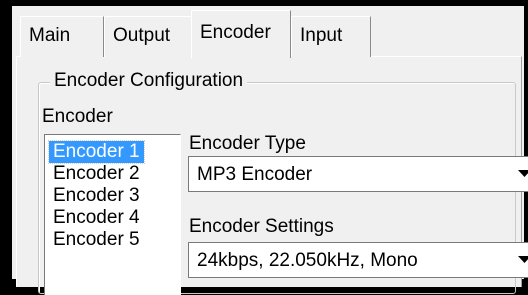 Image resolution: width=528 pixels, height=295 pixels. I want to click on list-item-encoder-4: Encoder 4, so click(96, 218).